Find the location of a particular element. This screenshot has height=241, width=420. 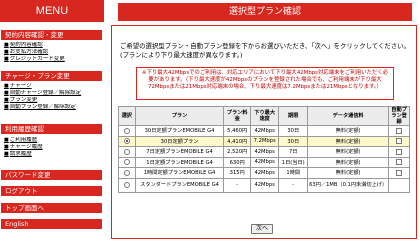

price-cell: 2,520円 is located at coordinates (237, 152).